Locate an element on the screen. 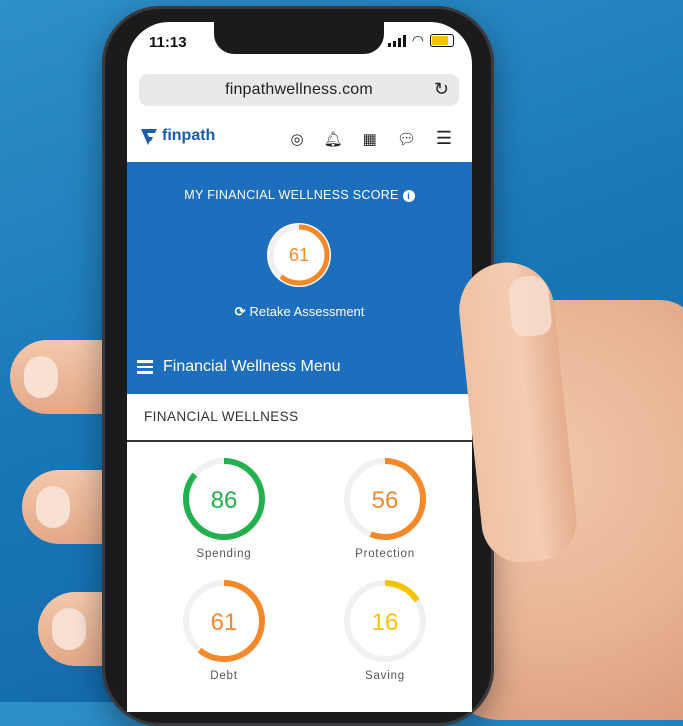 The width and height of the screenshot is (683, 726). menu-icon: ☰ is located at coordinates (444, 138).